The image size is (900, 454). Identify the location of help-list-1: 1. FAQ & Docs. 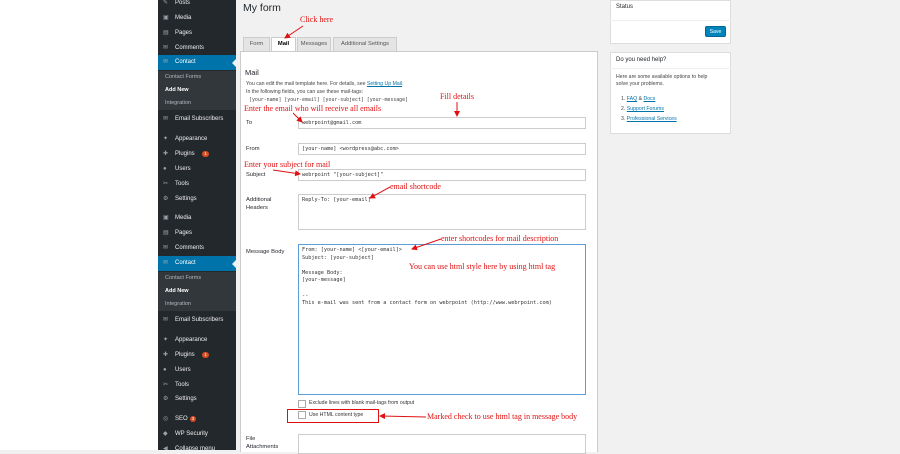
(638, 99).